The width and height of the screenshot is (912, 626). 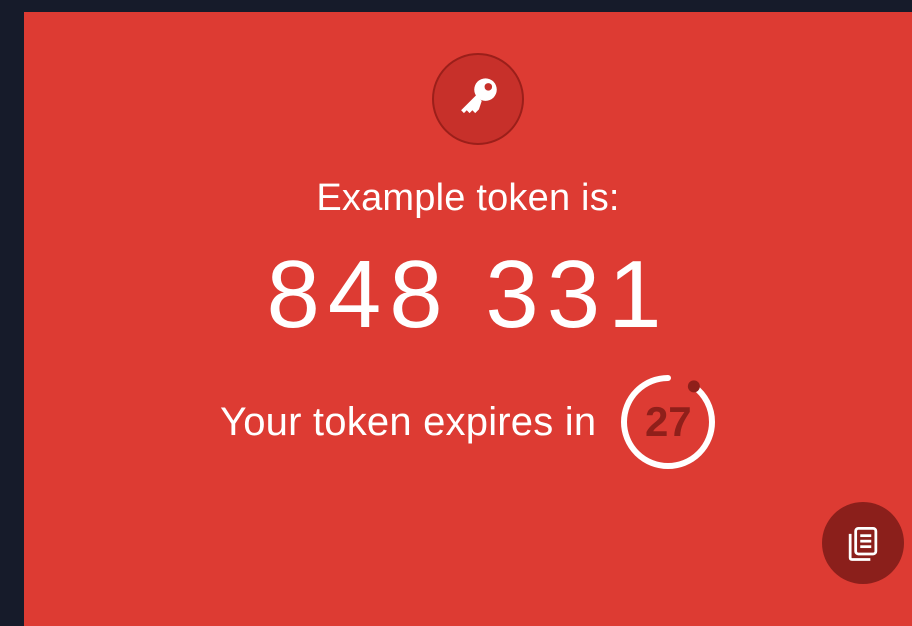 I want to click on key-icon, so click(x=479, y=96).